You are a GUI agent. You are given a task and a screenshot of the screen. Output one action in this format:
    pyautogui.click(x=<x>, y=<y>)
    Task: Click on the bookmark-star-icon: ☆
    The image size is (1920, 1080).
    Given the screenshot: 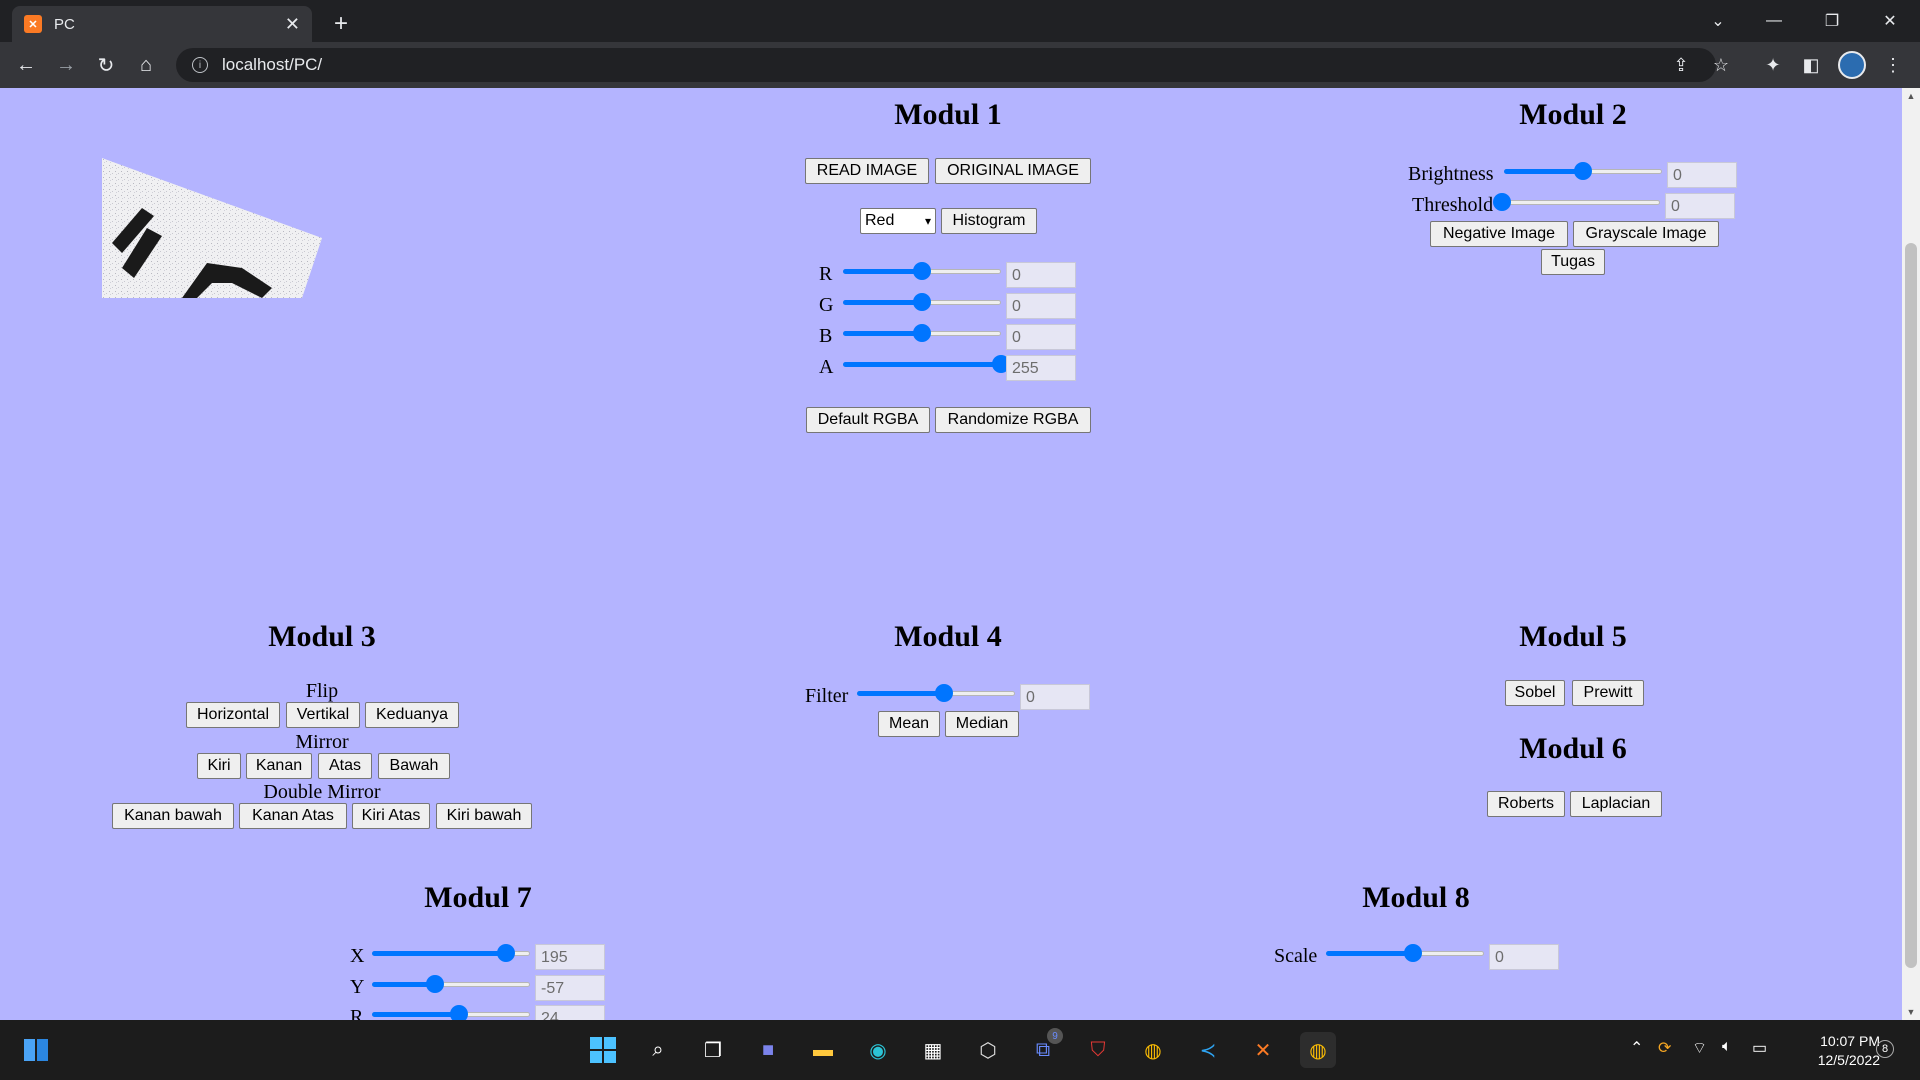 What is the action you would take?
    pyautogui.click(x=1721, y=65)
    